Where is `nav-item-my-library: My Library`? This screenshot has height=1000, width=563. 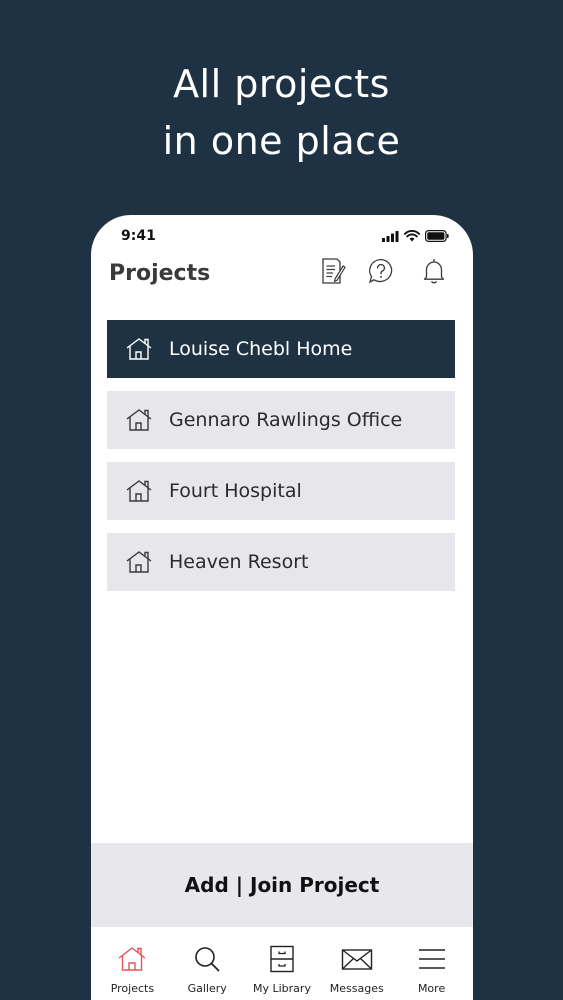
nav-item-my-library: My Library is located at coordinates (282, 963).